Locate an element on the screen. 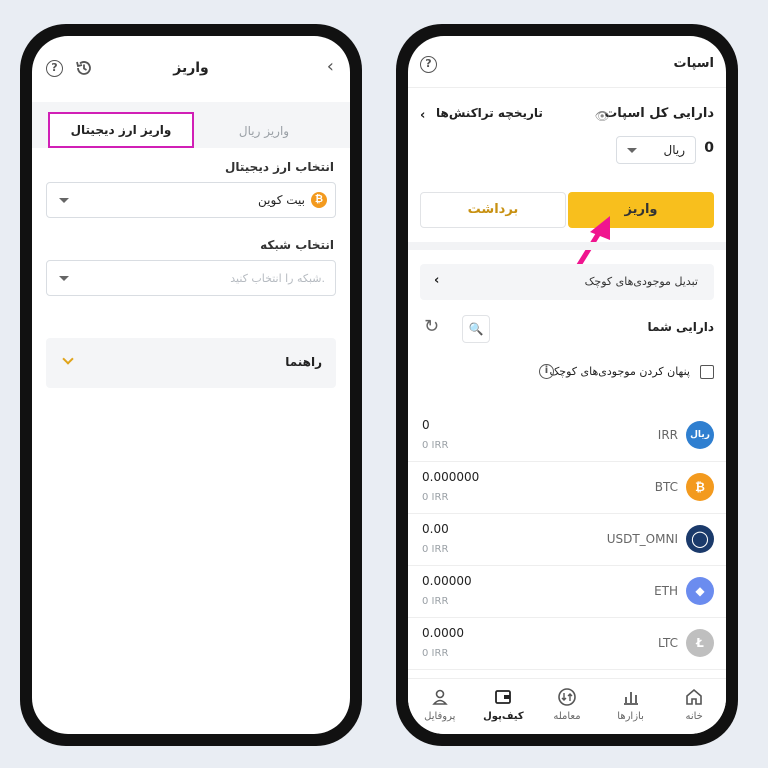 This screenshot has height=768, width=768. transaction-history-link: تاریخچه تراکنش‌ها is located at coordinates (489, 113).